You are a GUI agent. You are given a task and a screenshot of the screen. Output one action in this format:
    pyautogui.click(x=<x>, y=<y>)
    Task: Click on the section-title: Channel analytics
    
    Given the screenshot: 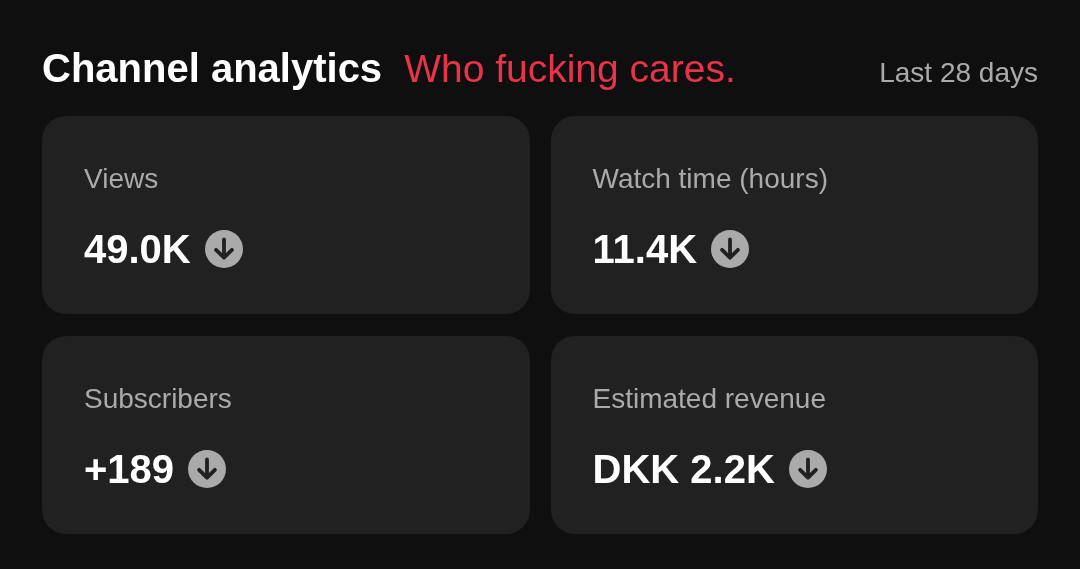 What is the action you would take?
    pyautogui.click(x=212, y=68)
    